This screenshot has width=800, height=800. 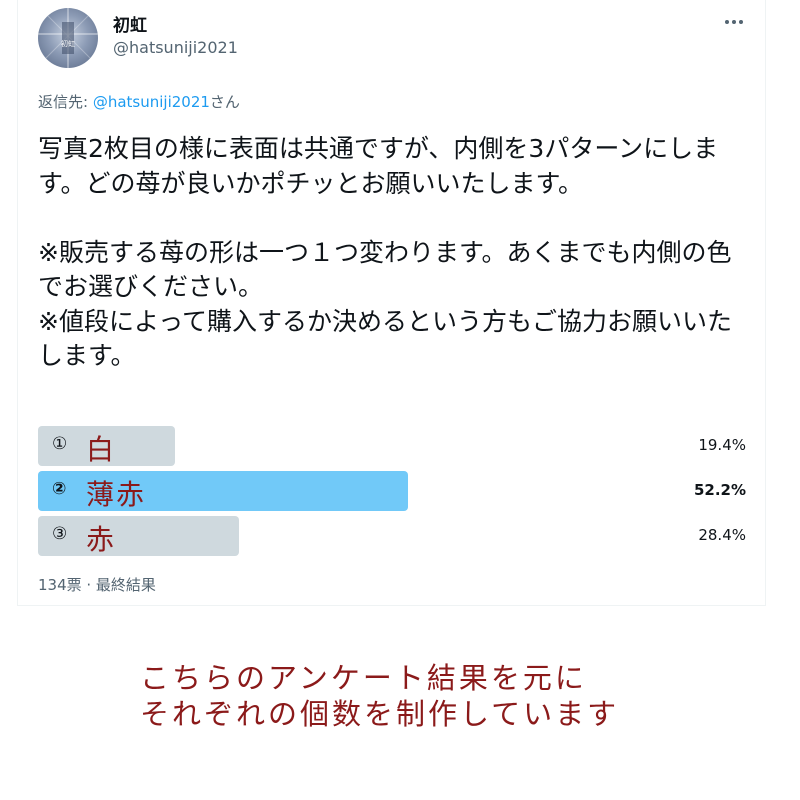 I want to click on poll-option: ③ 赤 28.4%, so click(x=392, y=536).